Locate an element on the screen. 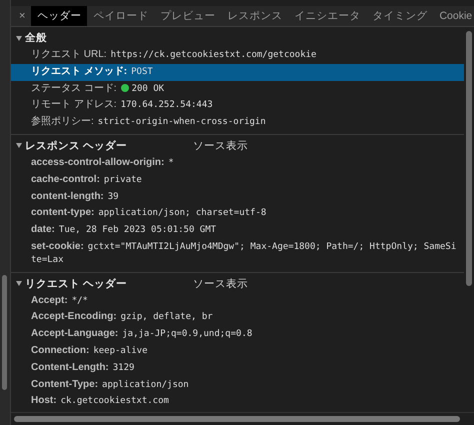 This screenshot has height=425, width=474. header-row: content-type: application/json; charset=utf-8 is located at coordinates (237, 213).